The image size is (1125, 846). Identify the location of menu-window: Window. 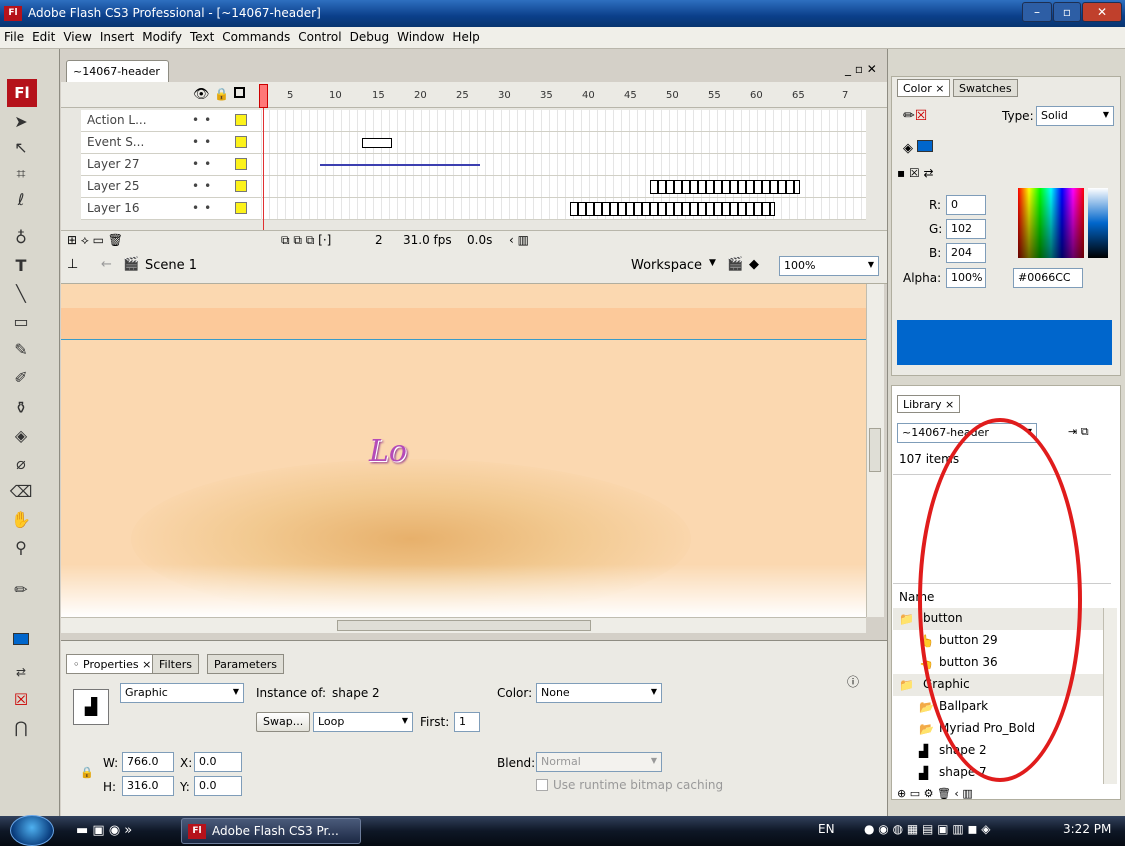
(420, 35).